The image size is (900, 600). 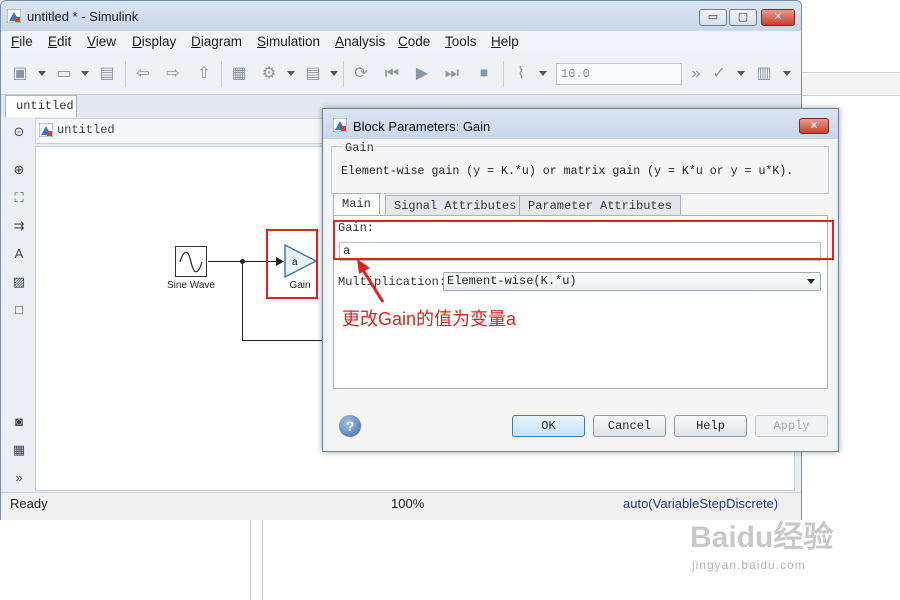 I want to click on sine-wave-block, so click(x=191, y=261).